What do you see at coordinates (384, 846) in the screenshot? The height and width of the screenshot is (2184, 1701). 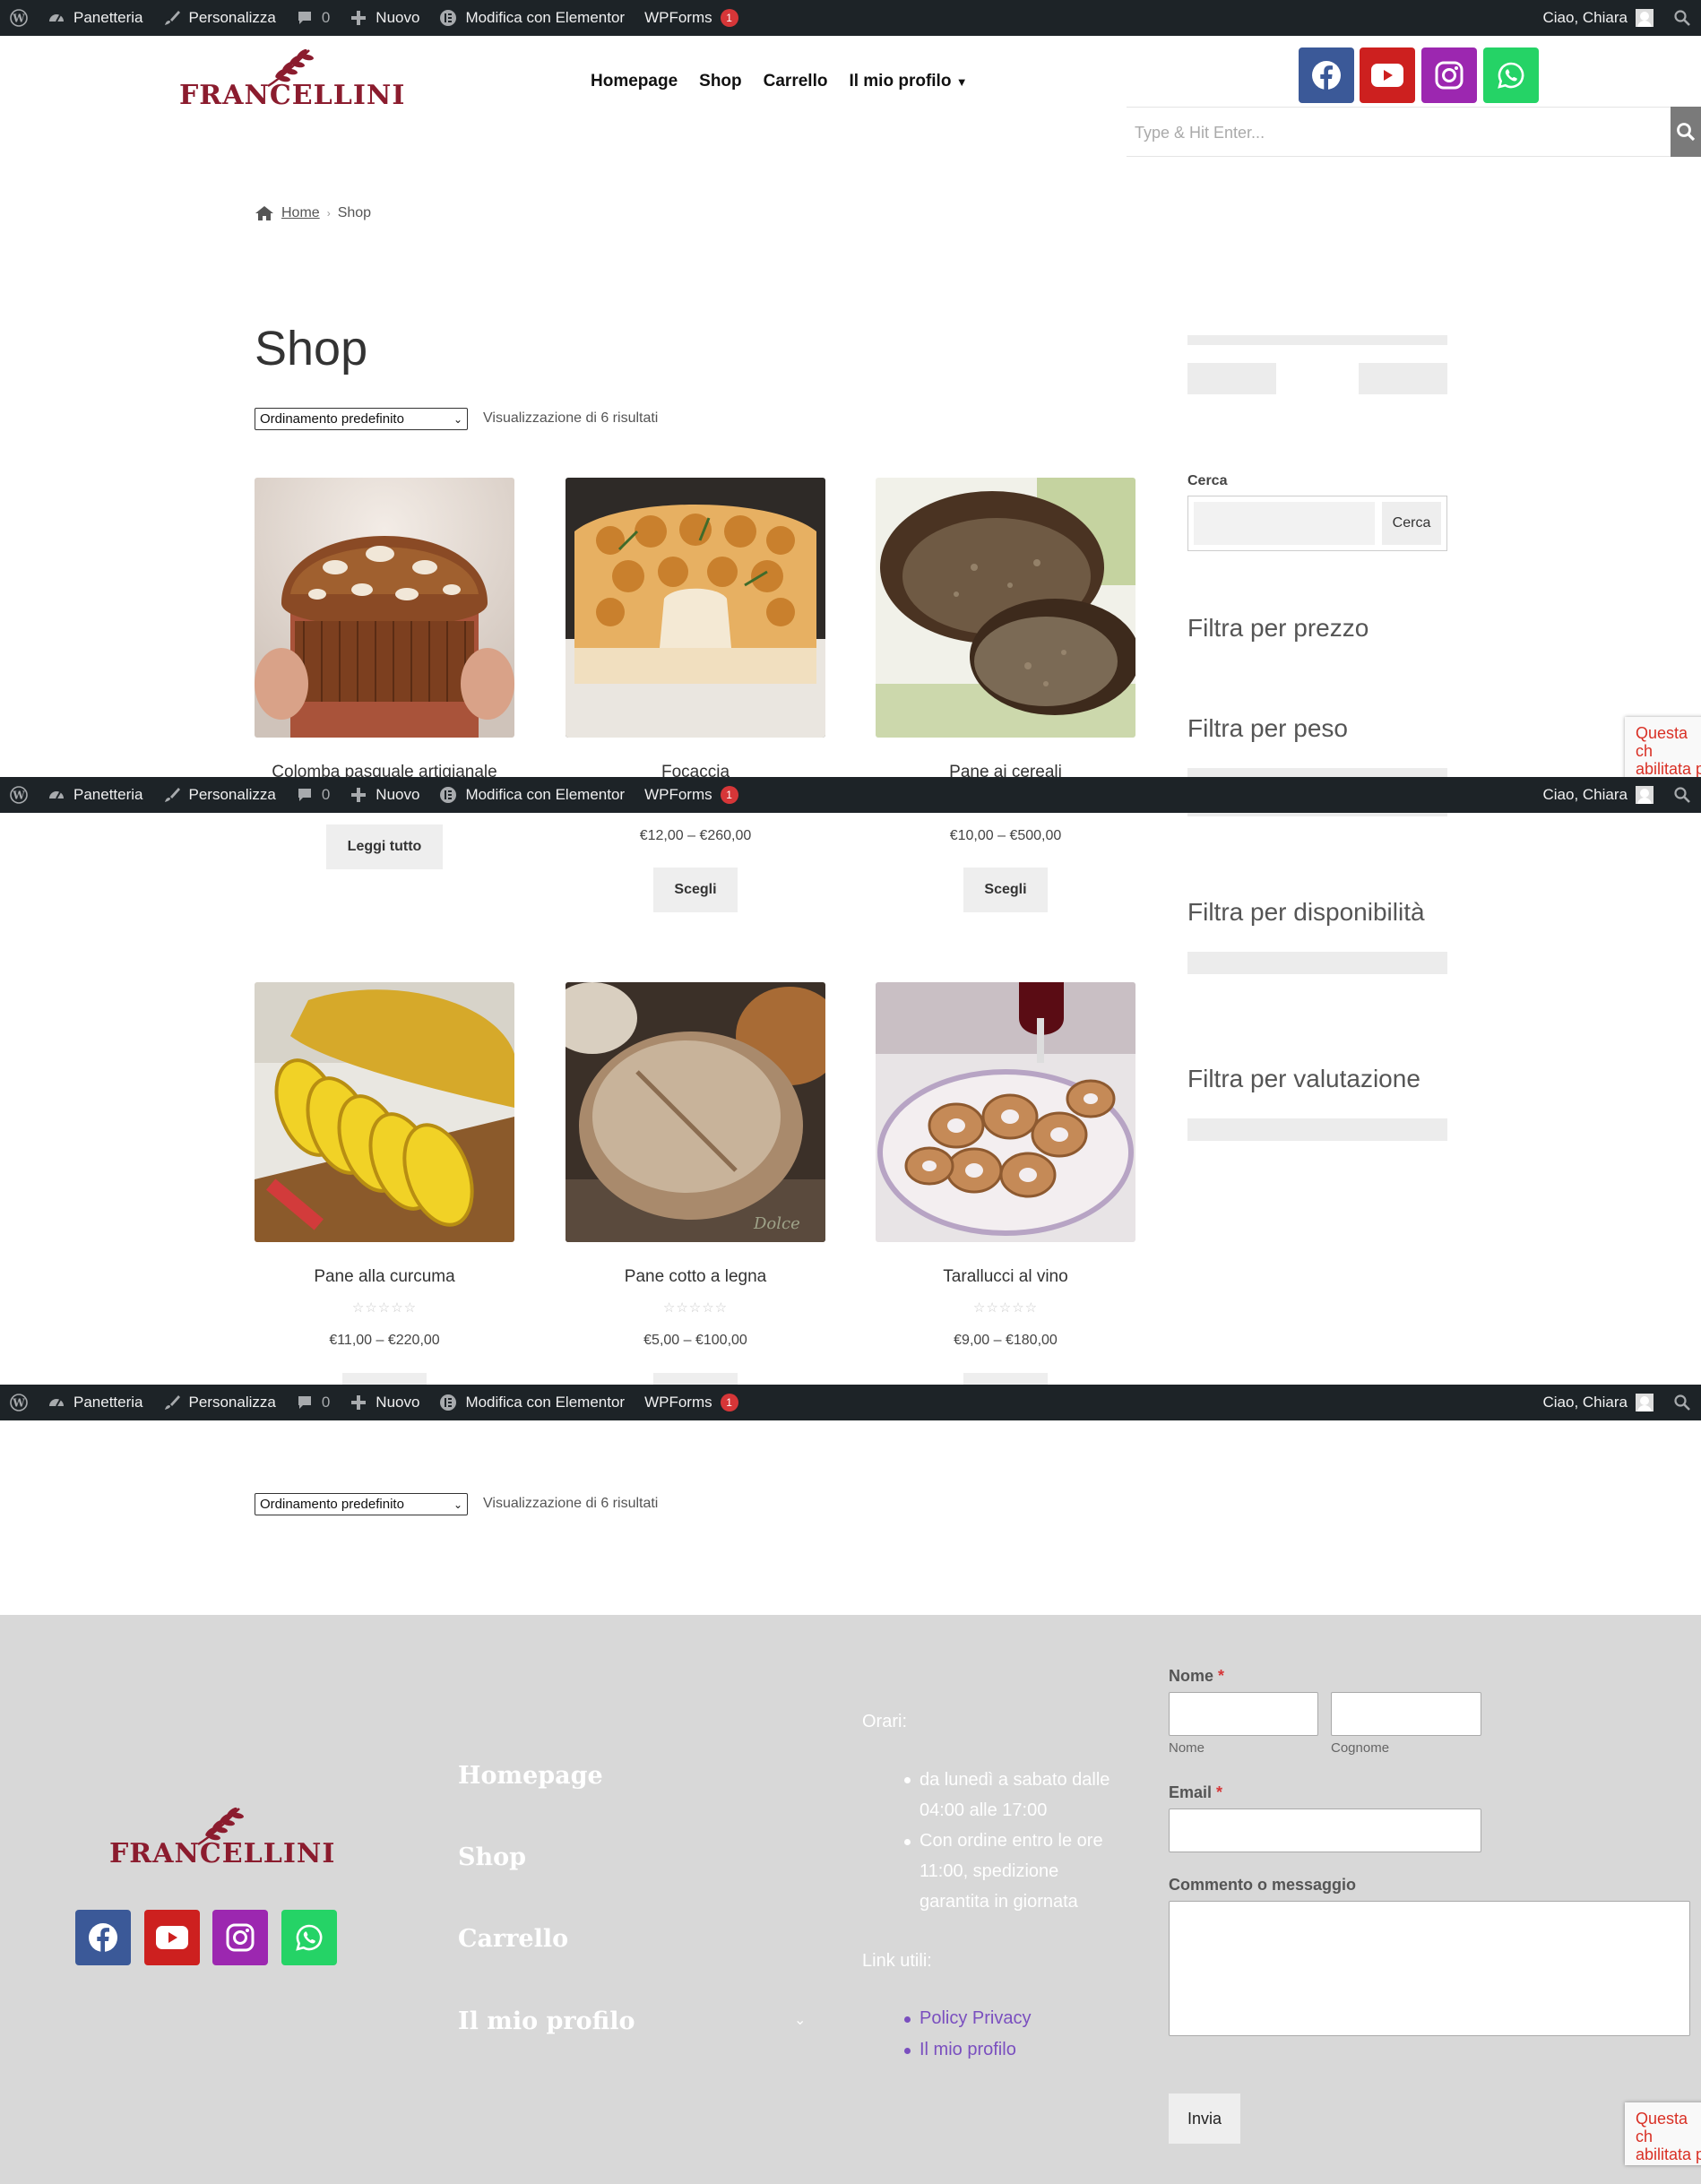 I see `read-more-button: Leggi tutto` at bounding box center [384, 846].